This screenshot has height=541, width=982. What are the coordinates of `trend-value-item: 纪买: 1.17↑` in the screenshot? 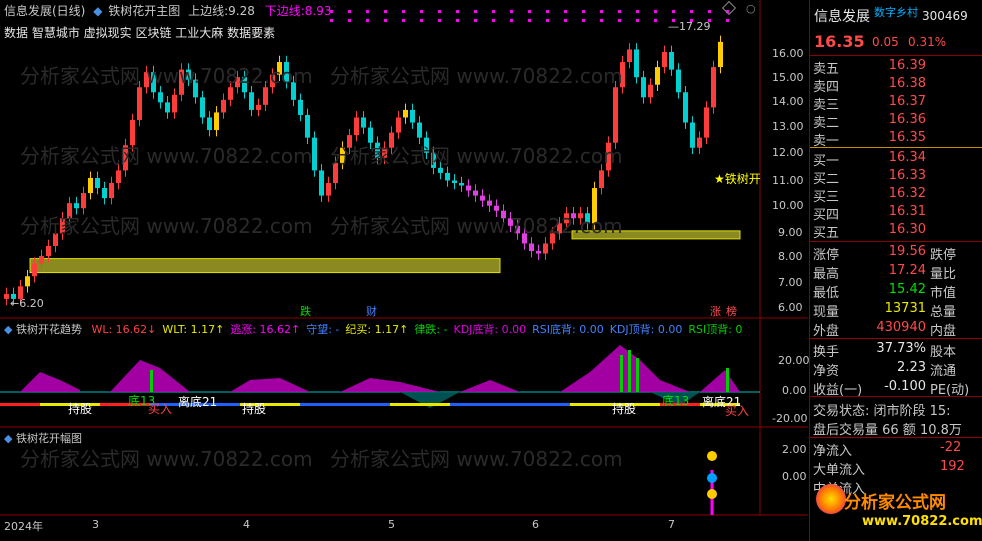 It's located at (377, 329).